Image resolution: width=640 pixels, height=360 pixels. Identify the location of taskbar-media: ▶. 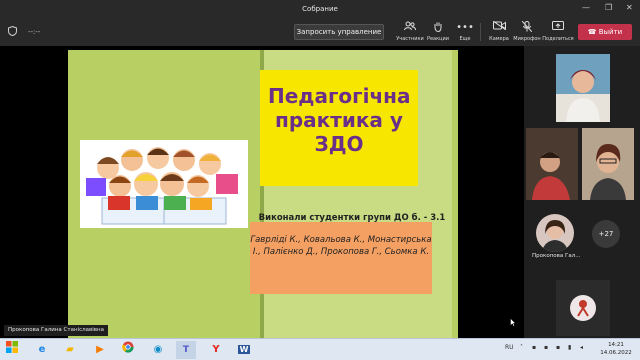
(100, 350).